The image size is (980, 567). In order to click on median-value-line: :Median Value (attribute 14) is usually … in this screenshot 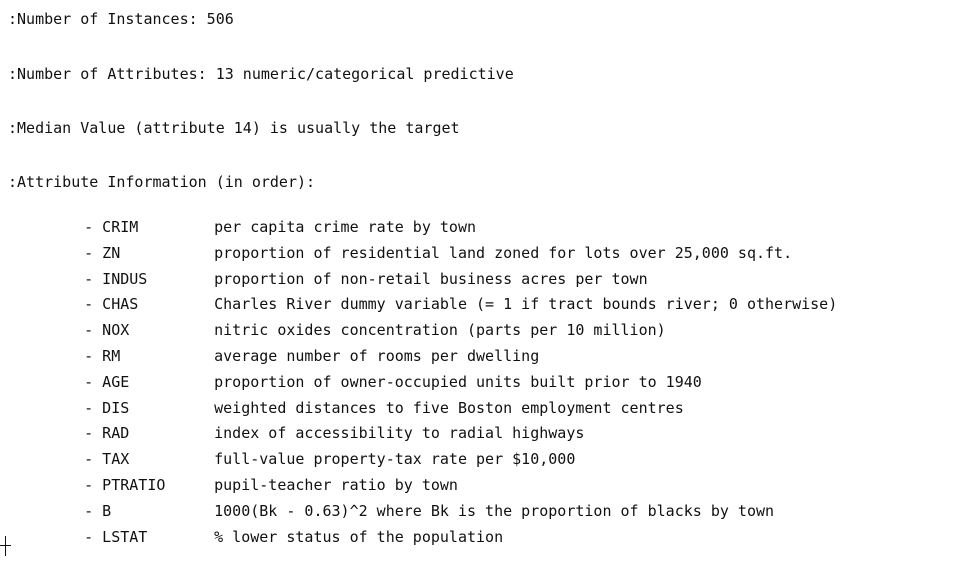, I will do `click(234, 128)`.